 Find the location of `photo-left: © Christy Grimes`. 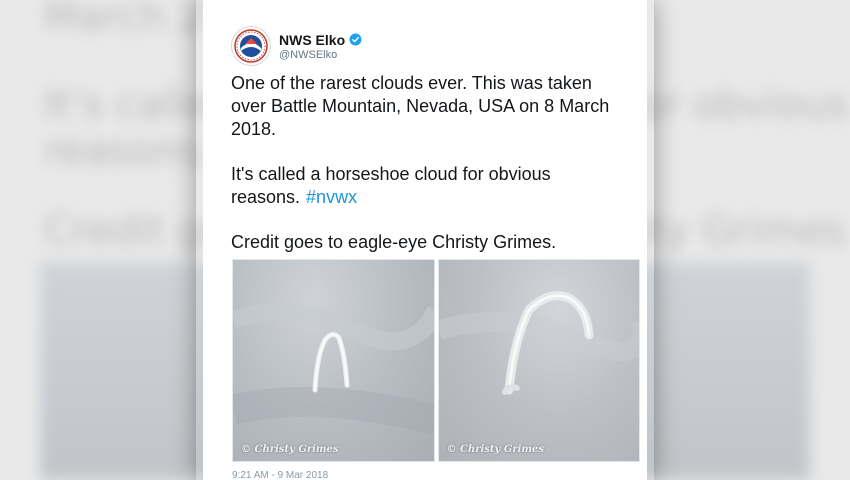

photo-left: © Christy Grimes is located at coordinates (333, 360).